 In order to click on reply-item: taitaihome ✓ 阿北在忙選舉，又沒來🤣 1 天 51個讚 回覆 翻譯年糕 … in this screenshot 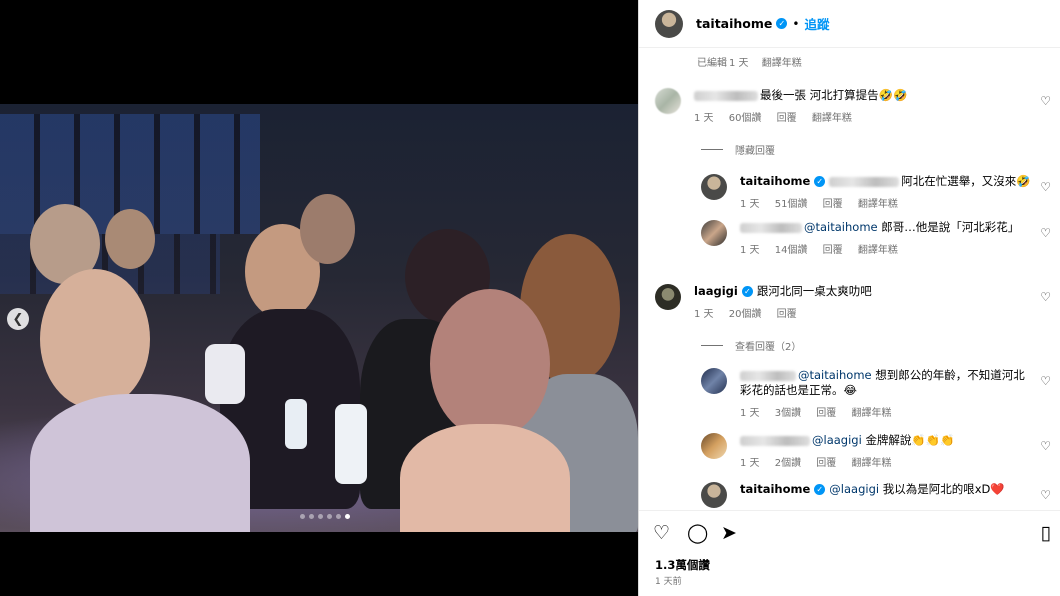, I will do `click(876, 192)`.